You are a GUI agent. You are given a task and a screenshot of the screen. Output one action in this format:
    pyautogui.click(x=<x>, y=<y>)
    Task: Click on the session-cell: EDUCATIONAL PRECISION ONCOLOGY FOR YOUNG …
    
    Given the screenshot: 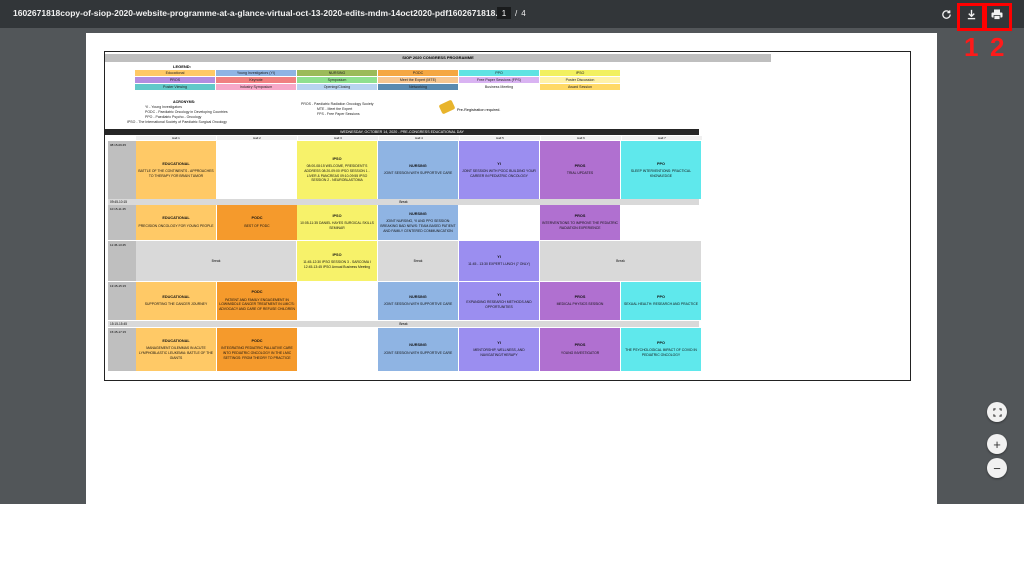 What is the action you would take?
    pyautogui.click(x=176, y=222)
    